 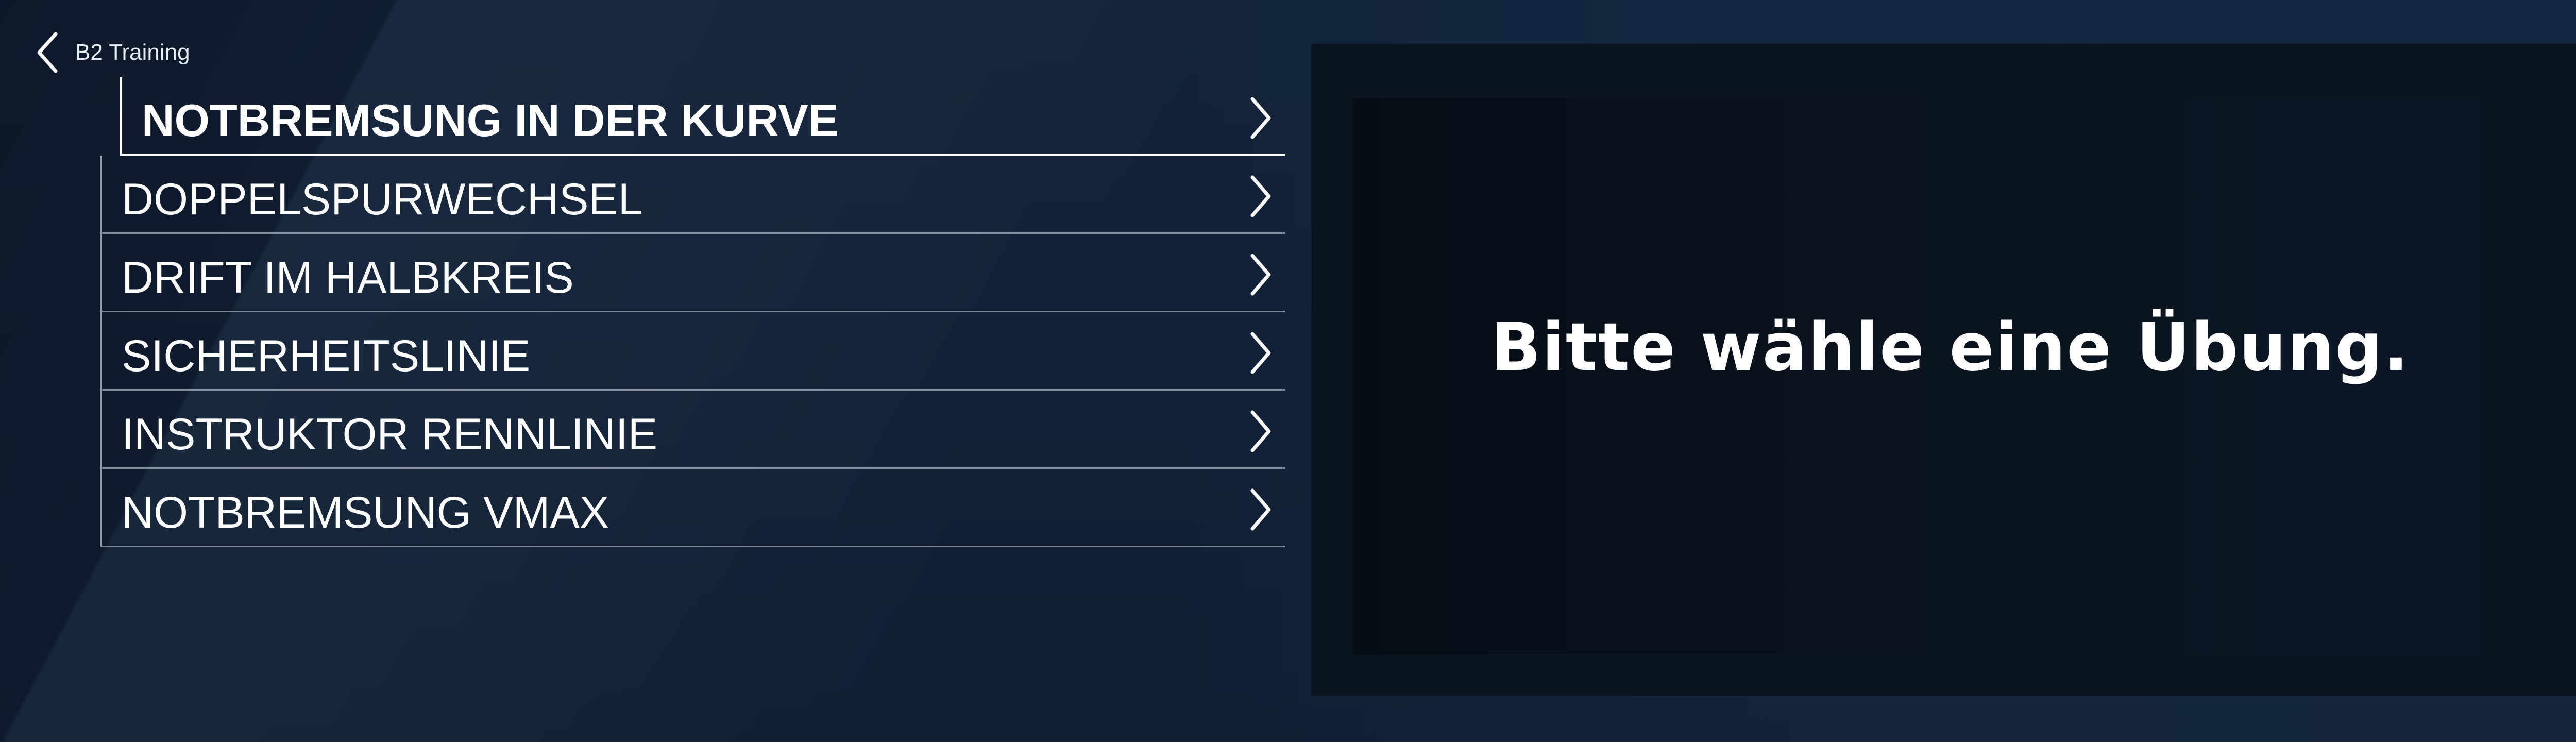 I want to click on header: B2 Training, so click(x=111, y=52).